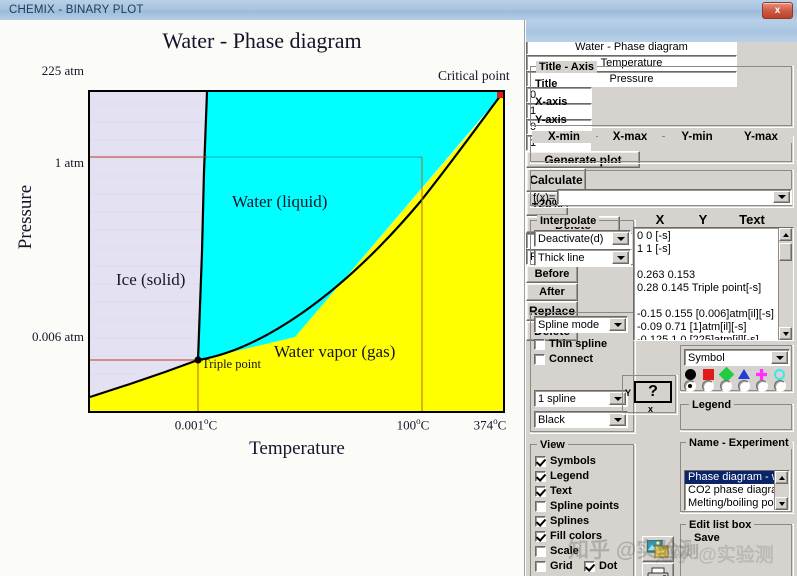 The width and height of the screenshot is (797, 576). I want to click on view-group-label: View, so click(552, 445).